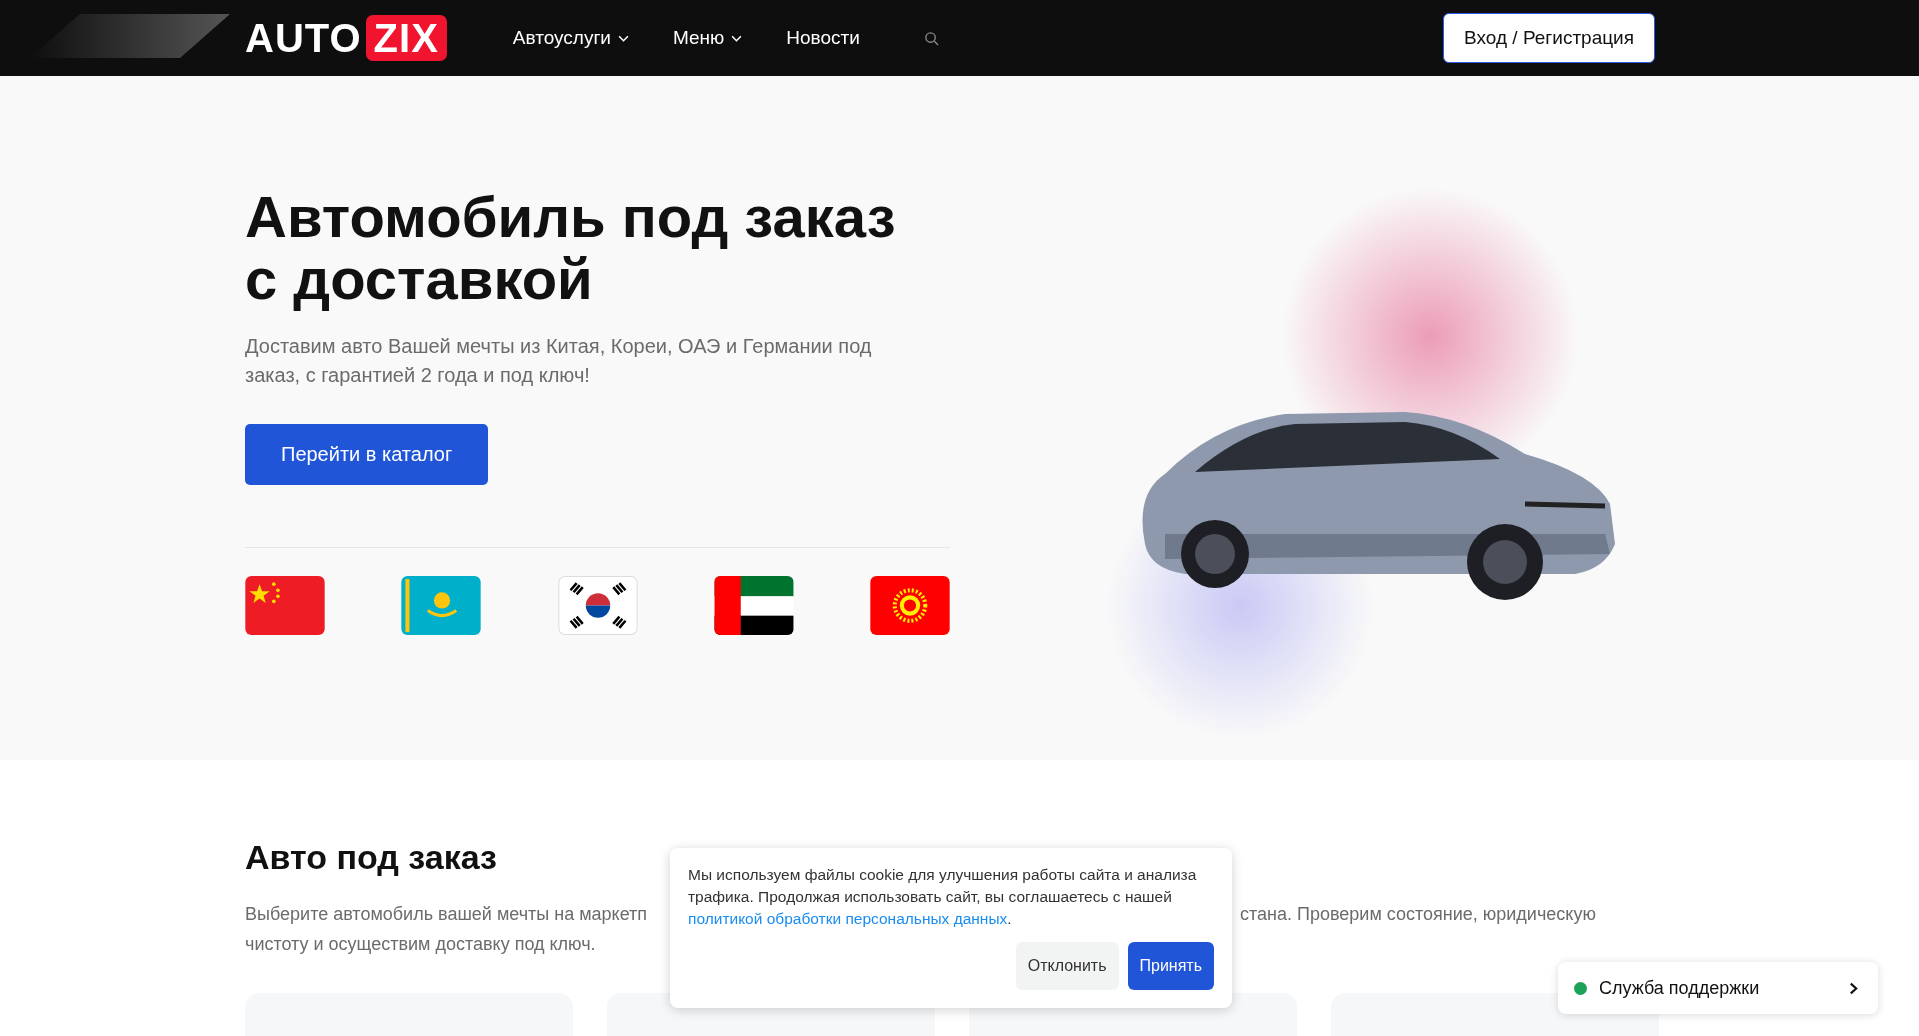 The image size is (1919, 1036). I want to click on support-label: Служба поддержки, so click(1680, 988).